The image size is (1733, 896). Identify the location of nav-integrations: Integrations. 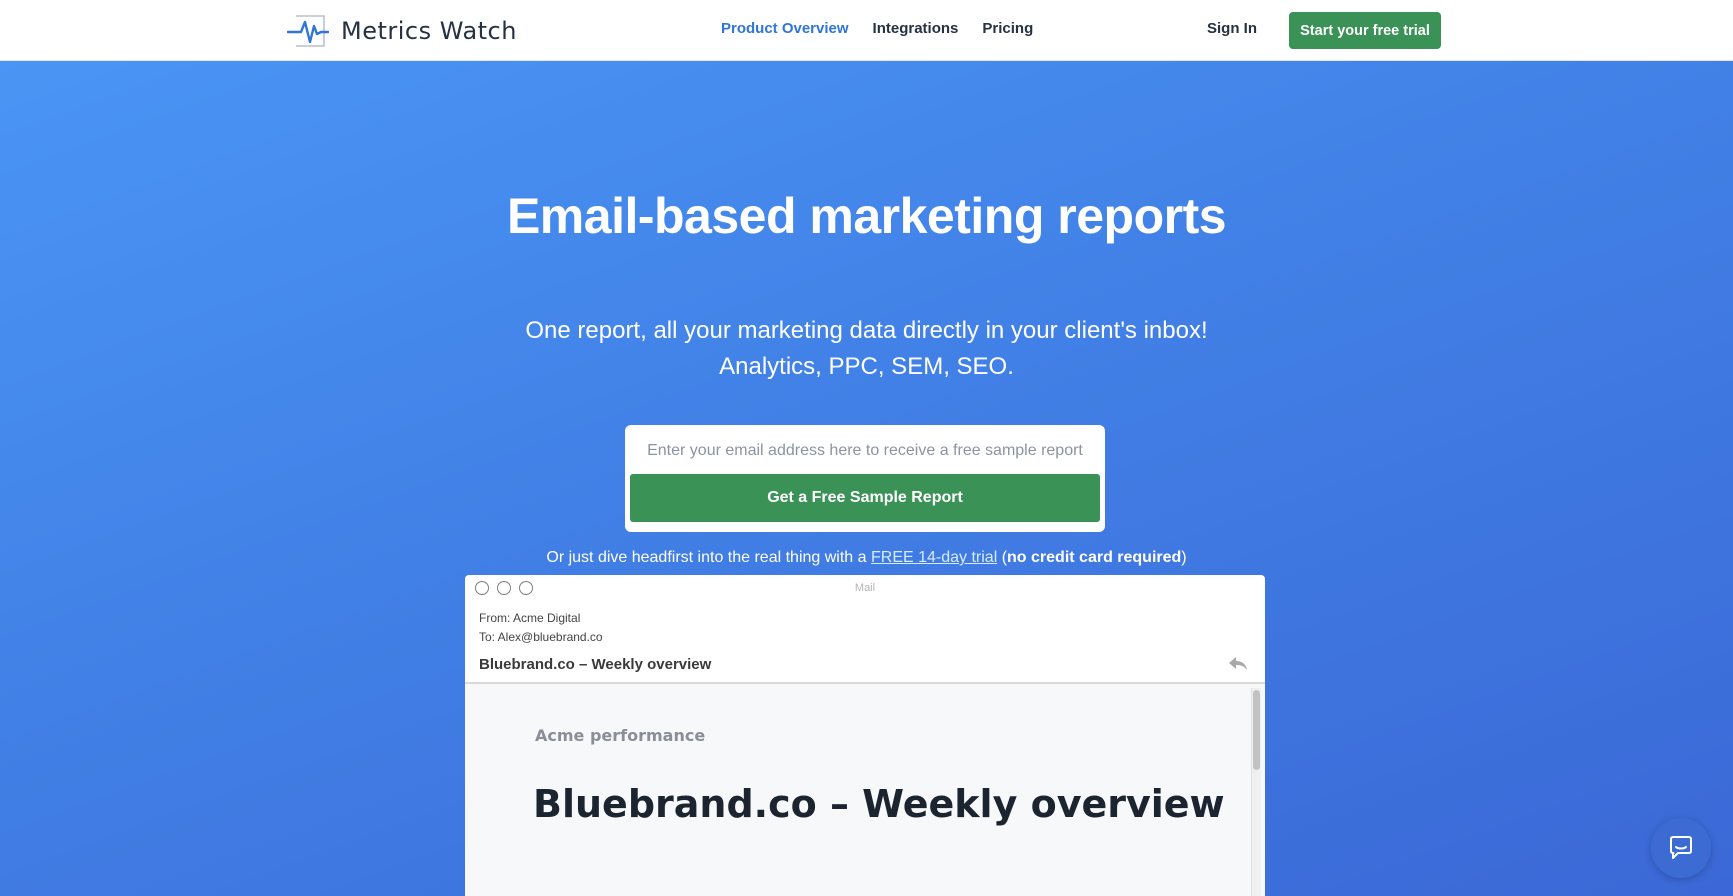
(916, 28).